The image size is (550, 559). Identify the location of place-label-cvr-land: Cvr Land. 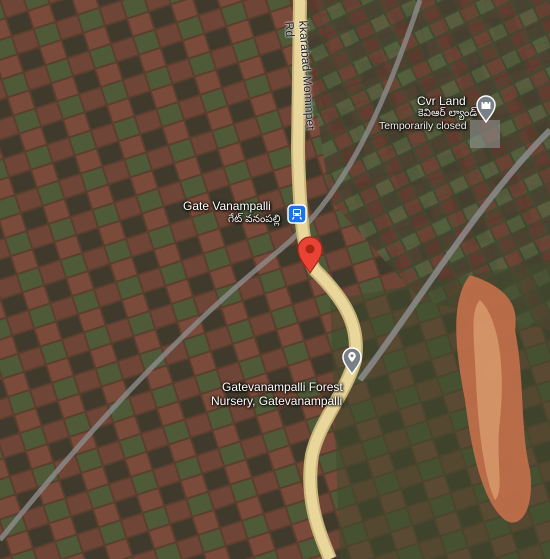
(441, 101).